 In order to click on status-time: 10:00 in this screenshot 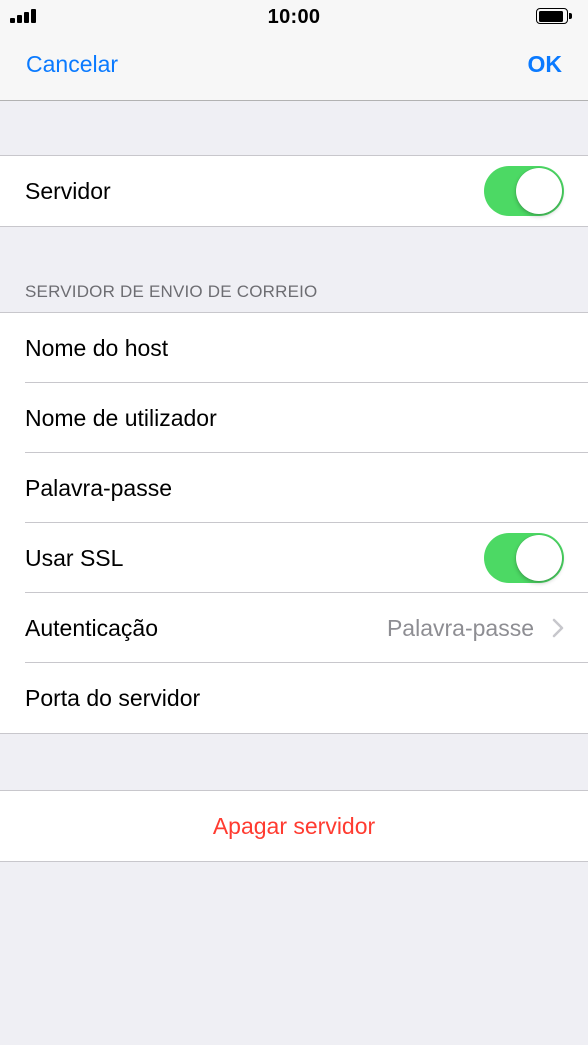, I will do `click(294, 17)`.